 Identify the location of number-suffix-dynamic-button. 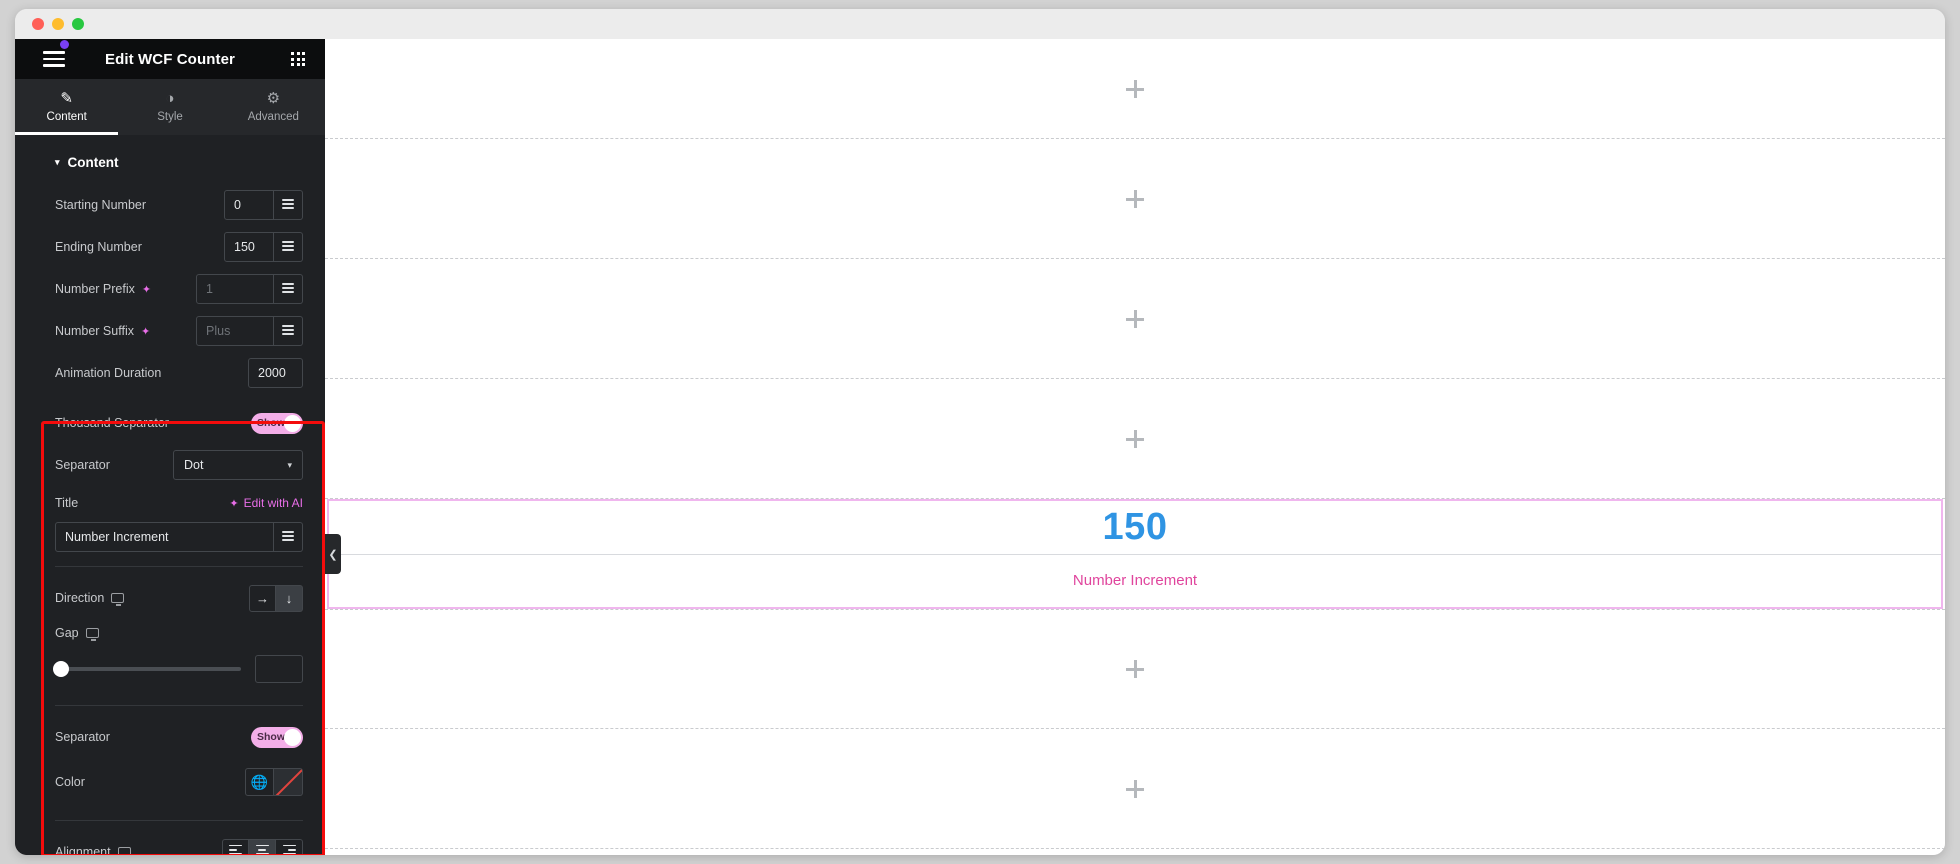
(288, 331).